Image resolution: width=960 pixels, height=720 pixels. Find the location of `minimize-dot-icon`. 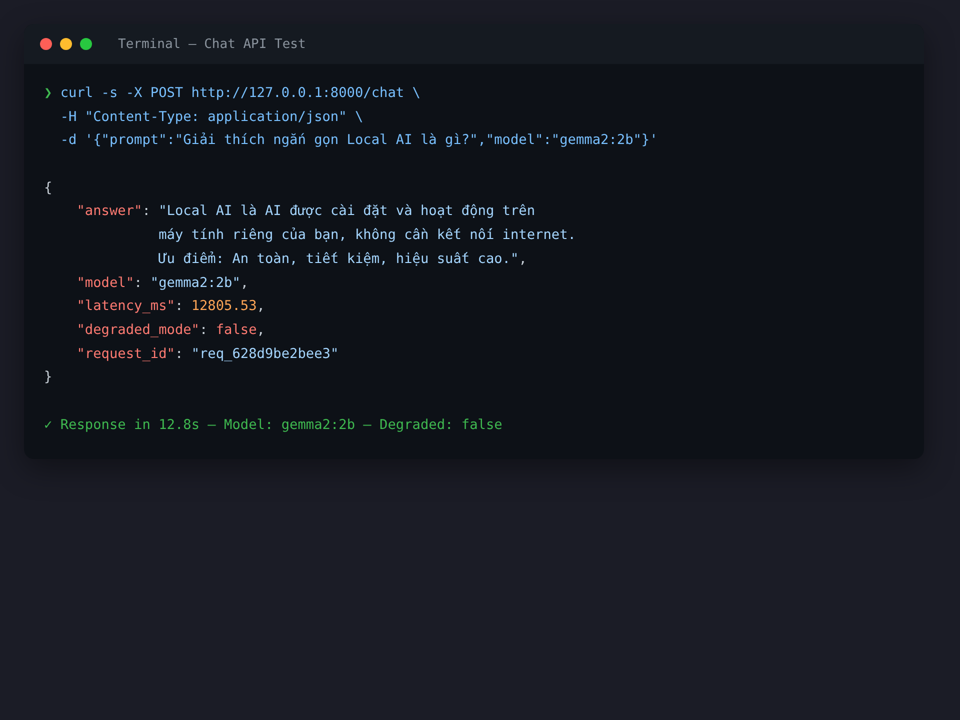

minimize-dot-icon is located at coordinates (66, 44).